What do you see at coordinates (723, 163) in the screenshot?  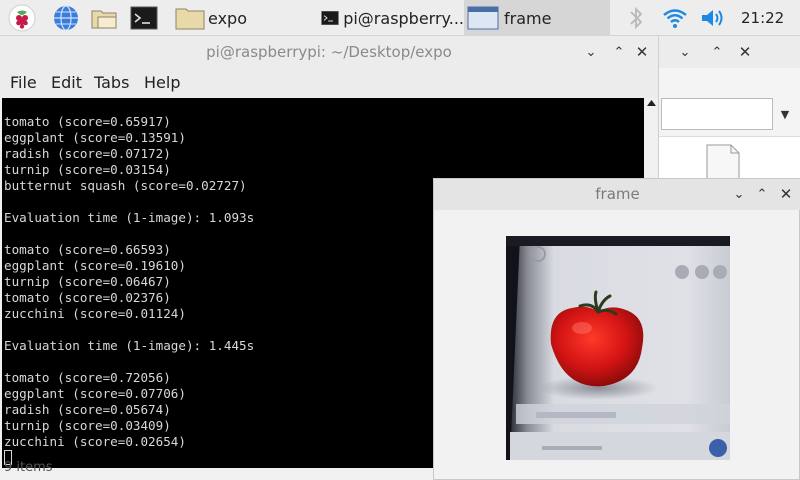 I see `file-icon` at bounding box center [723, 163].